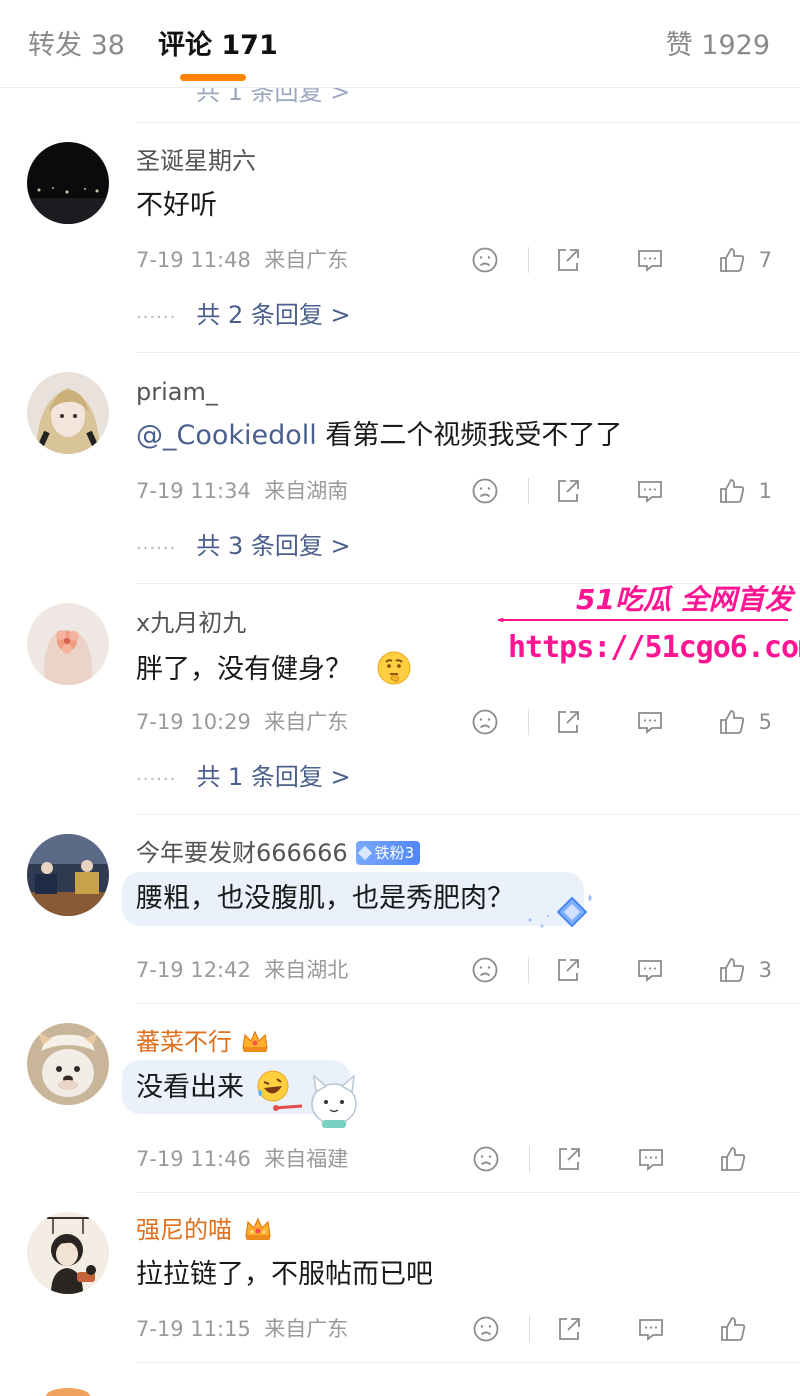 The height and width of the screenshot is (1396, 800). I want to click on comment-meta: 7-19 11:34 来自湖南, so click(242, 491).